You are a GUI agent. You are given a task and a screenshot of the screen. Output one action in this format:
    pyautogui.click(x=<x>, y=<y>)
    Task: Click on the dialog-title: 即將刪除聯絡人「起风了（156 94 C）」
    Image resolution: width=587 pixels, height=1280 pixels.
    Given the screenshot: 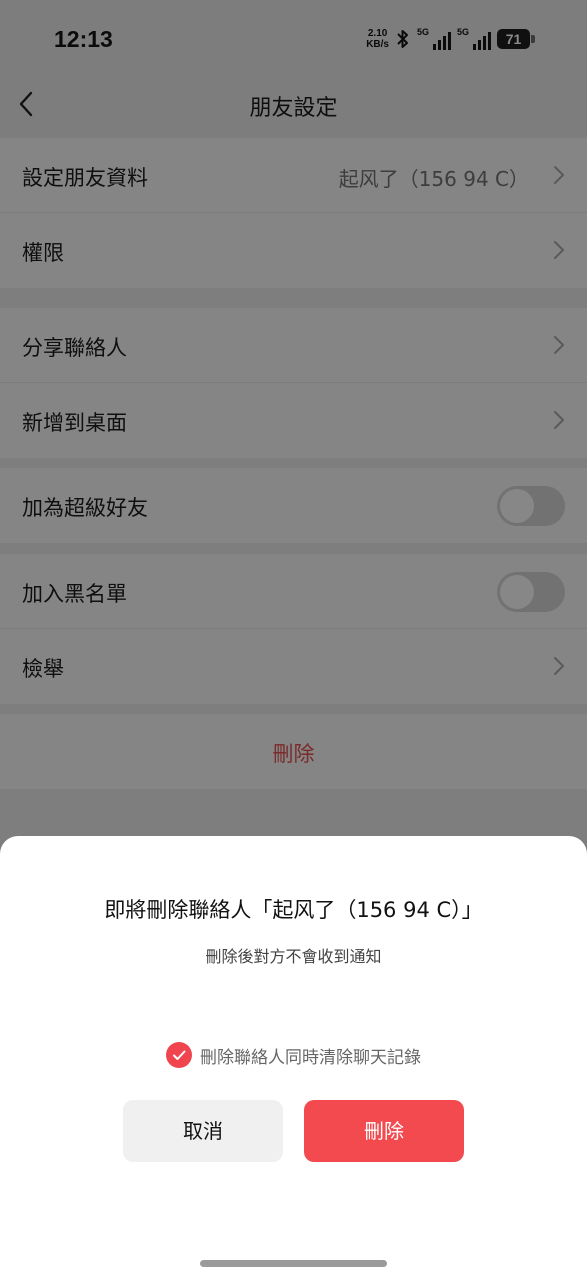 What is the action you would take?
    pyautogui.click(x=293, y=910)
    